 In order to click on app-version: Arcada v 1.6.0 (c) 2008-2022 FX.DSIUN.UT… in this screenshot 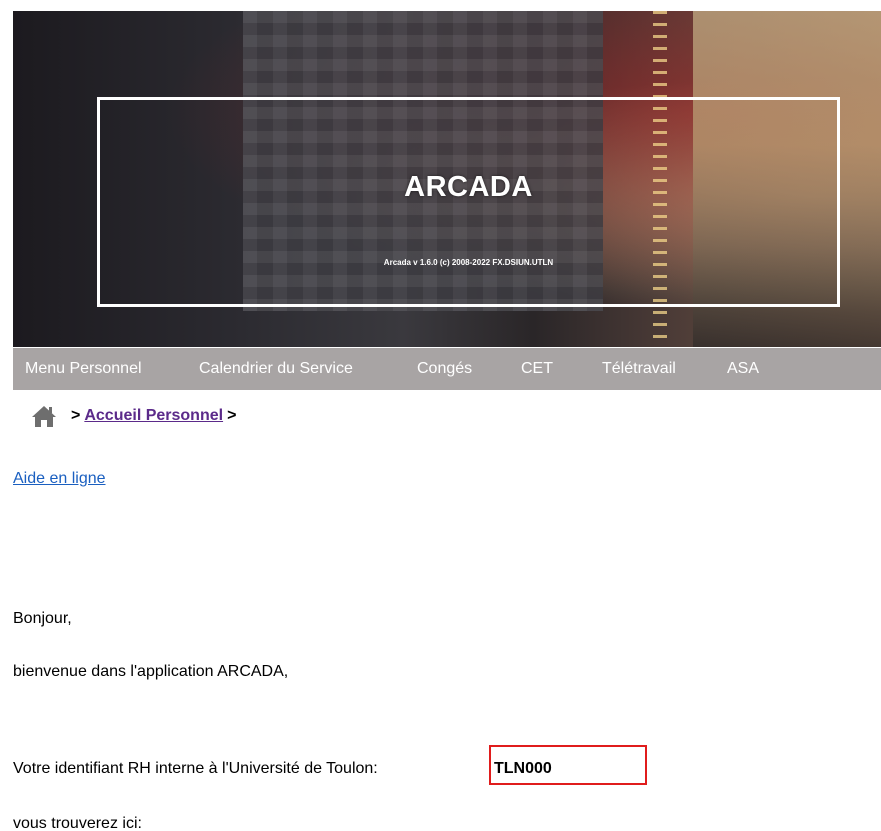, I will do `click(468, 262)`.